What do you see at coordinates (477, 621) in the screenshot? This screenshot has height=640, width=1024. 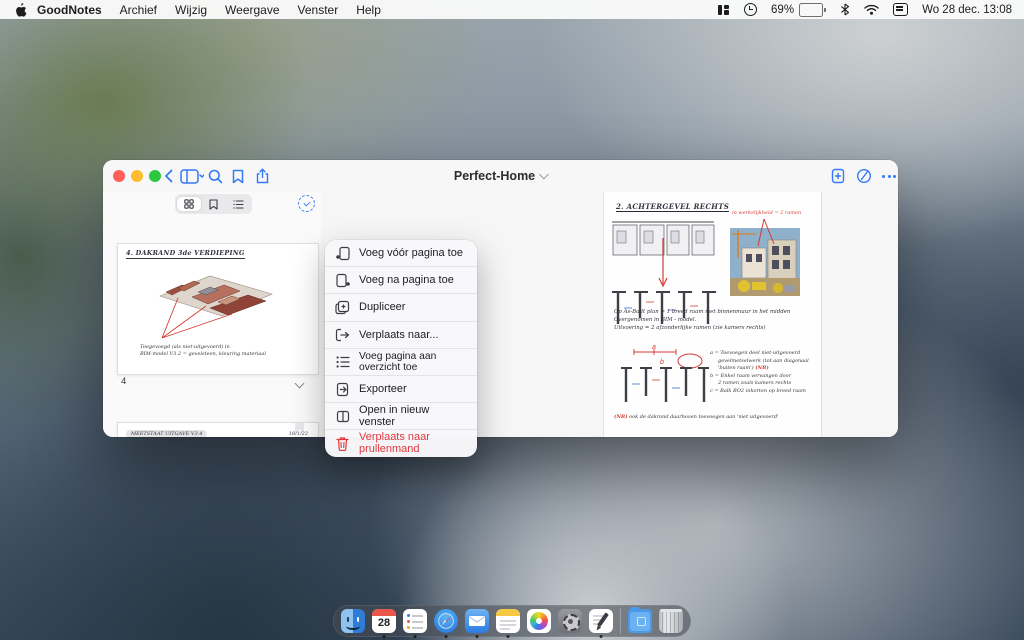 I see `mail-dock-icon` at bounding box center [477, 621].